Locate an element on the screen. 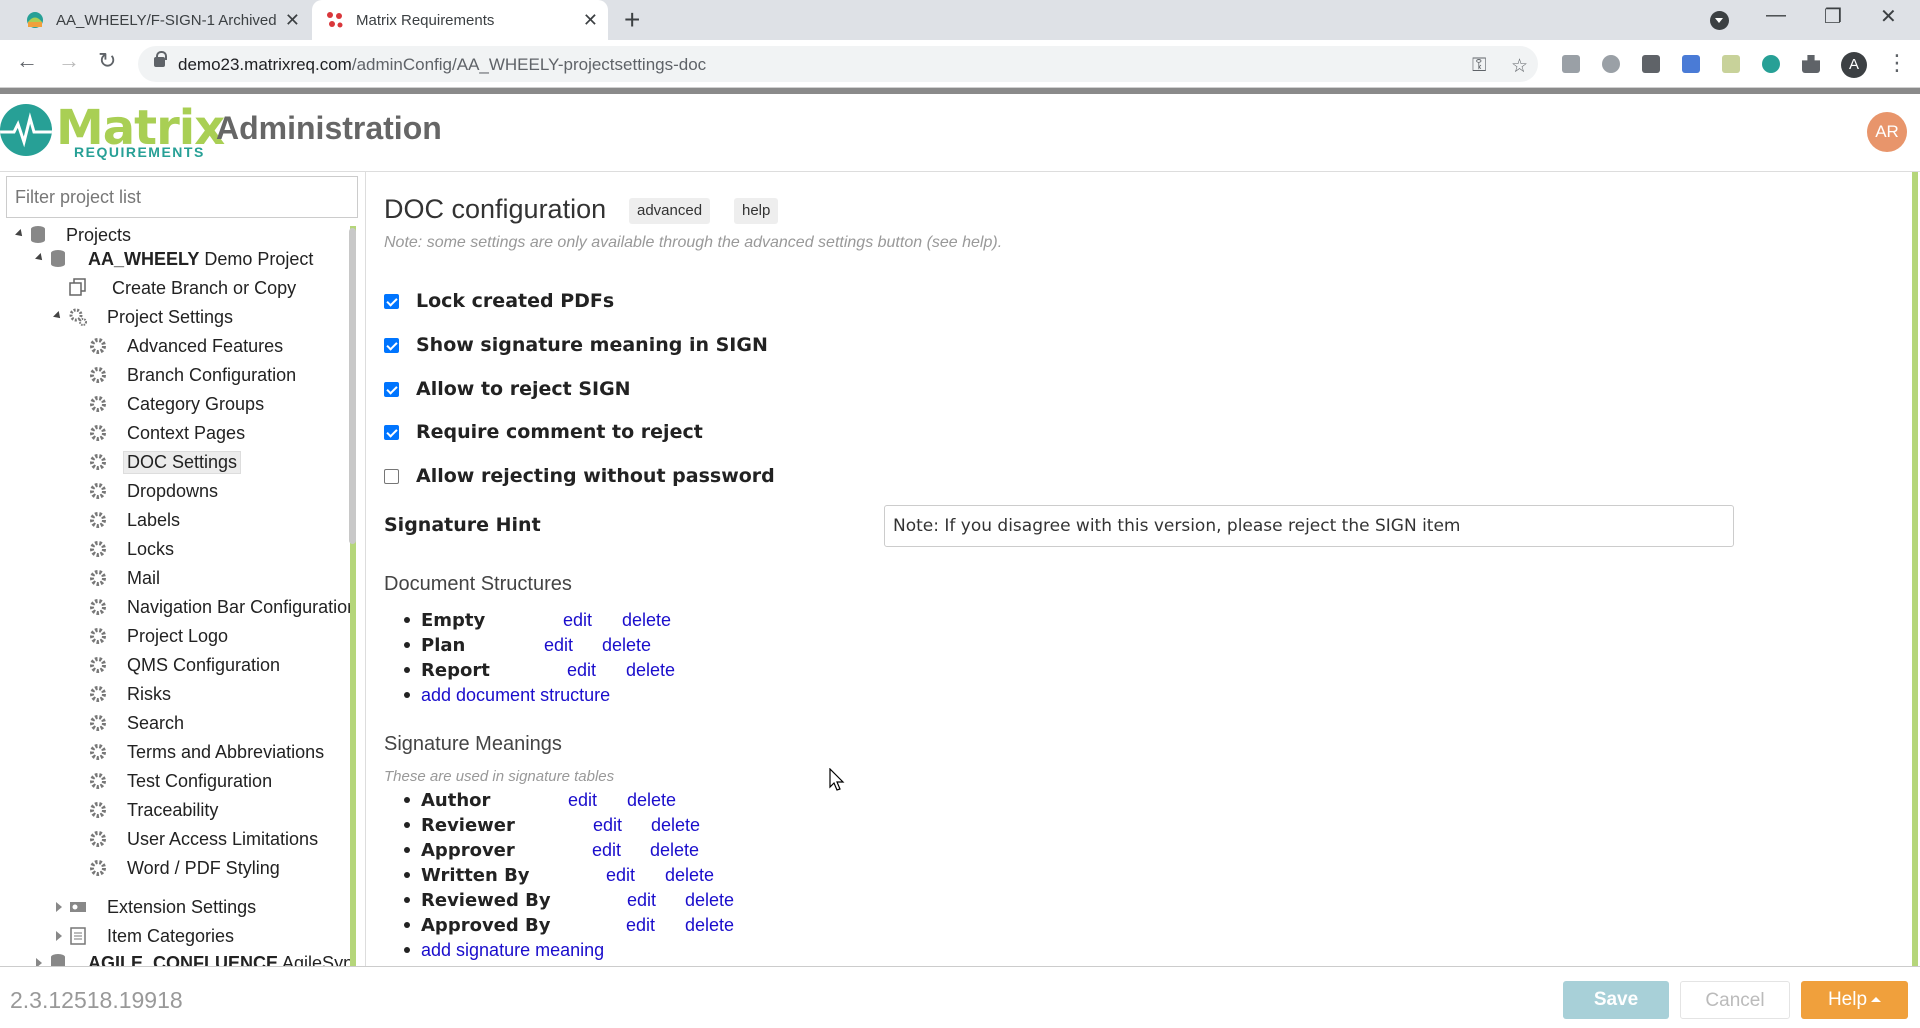  checkbox-row-allow-rejecting-without-password: Allow rejecting without password is located at coordinates (579, 476).